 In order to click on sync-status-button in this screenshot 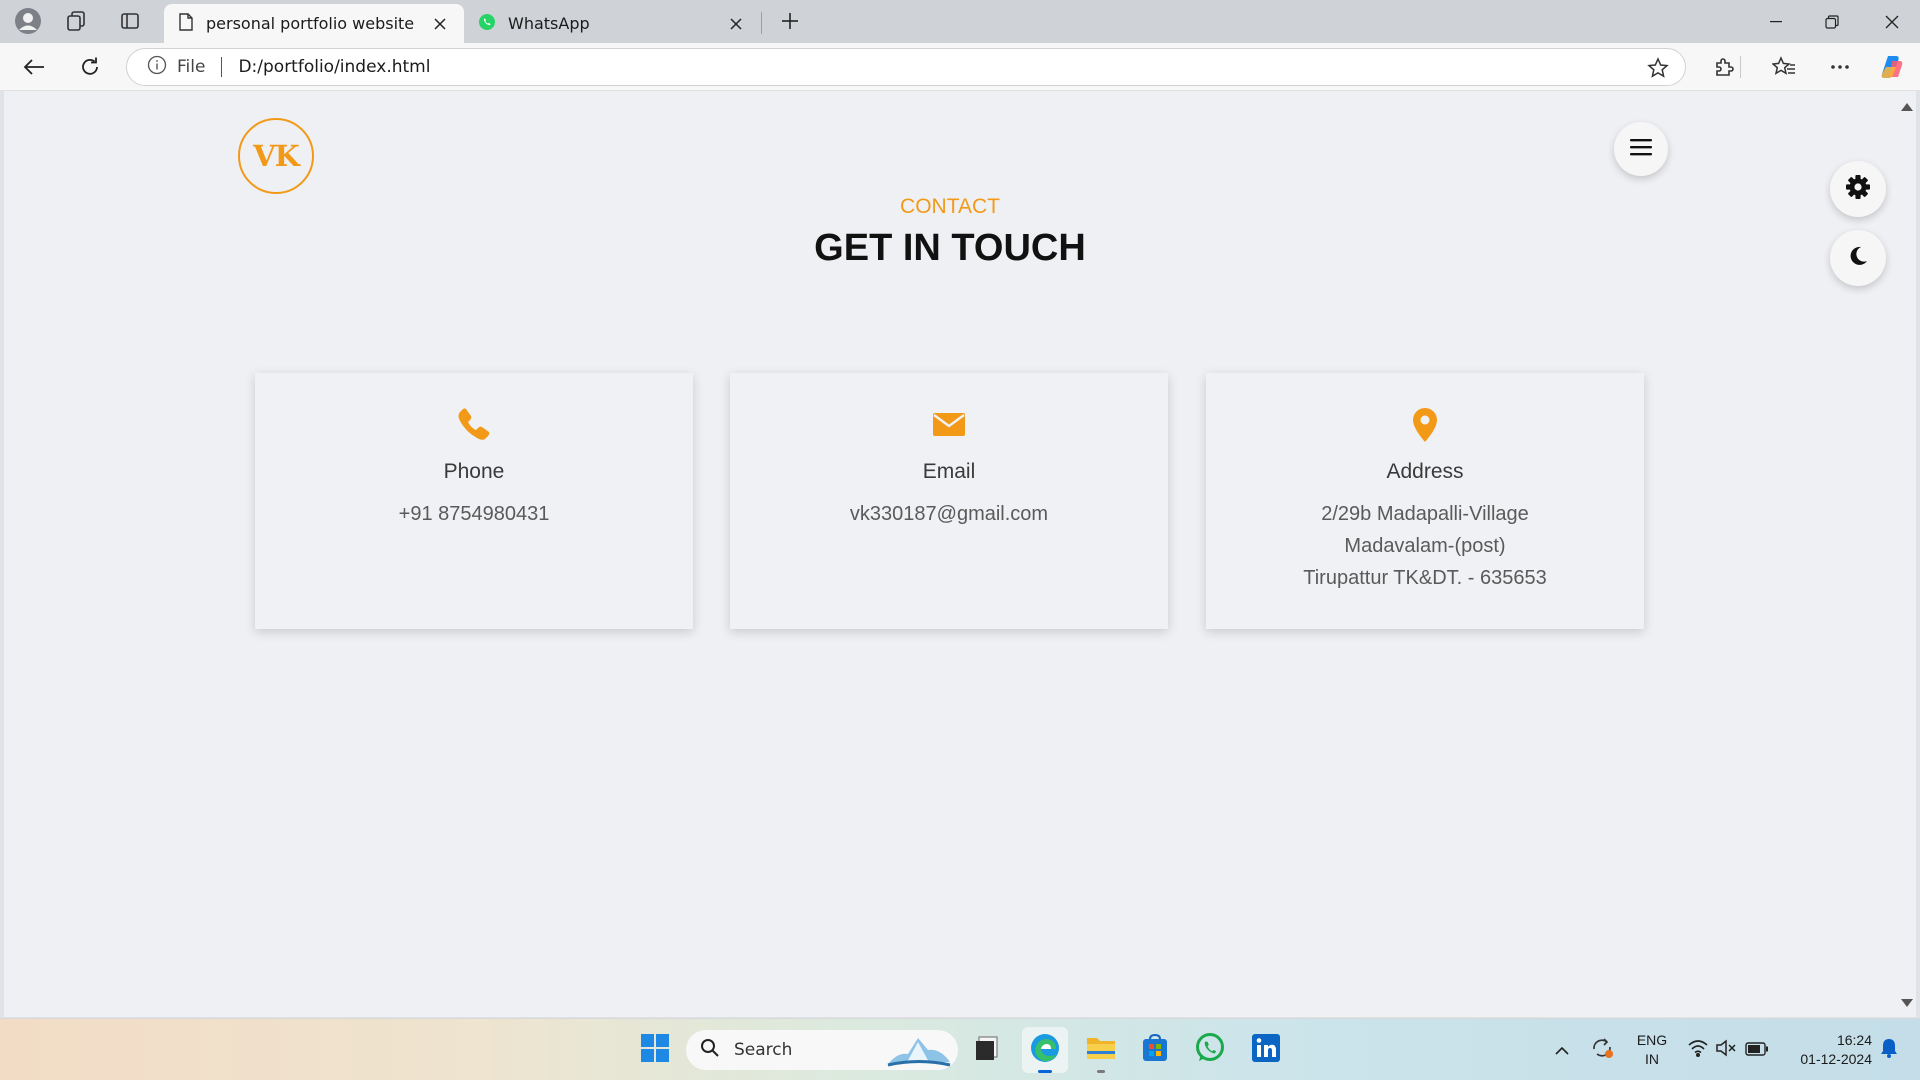, I will do `click(1602, 1049)`.